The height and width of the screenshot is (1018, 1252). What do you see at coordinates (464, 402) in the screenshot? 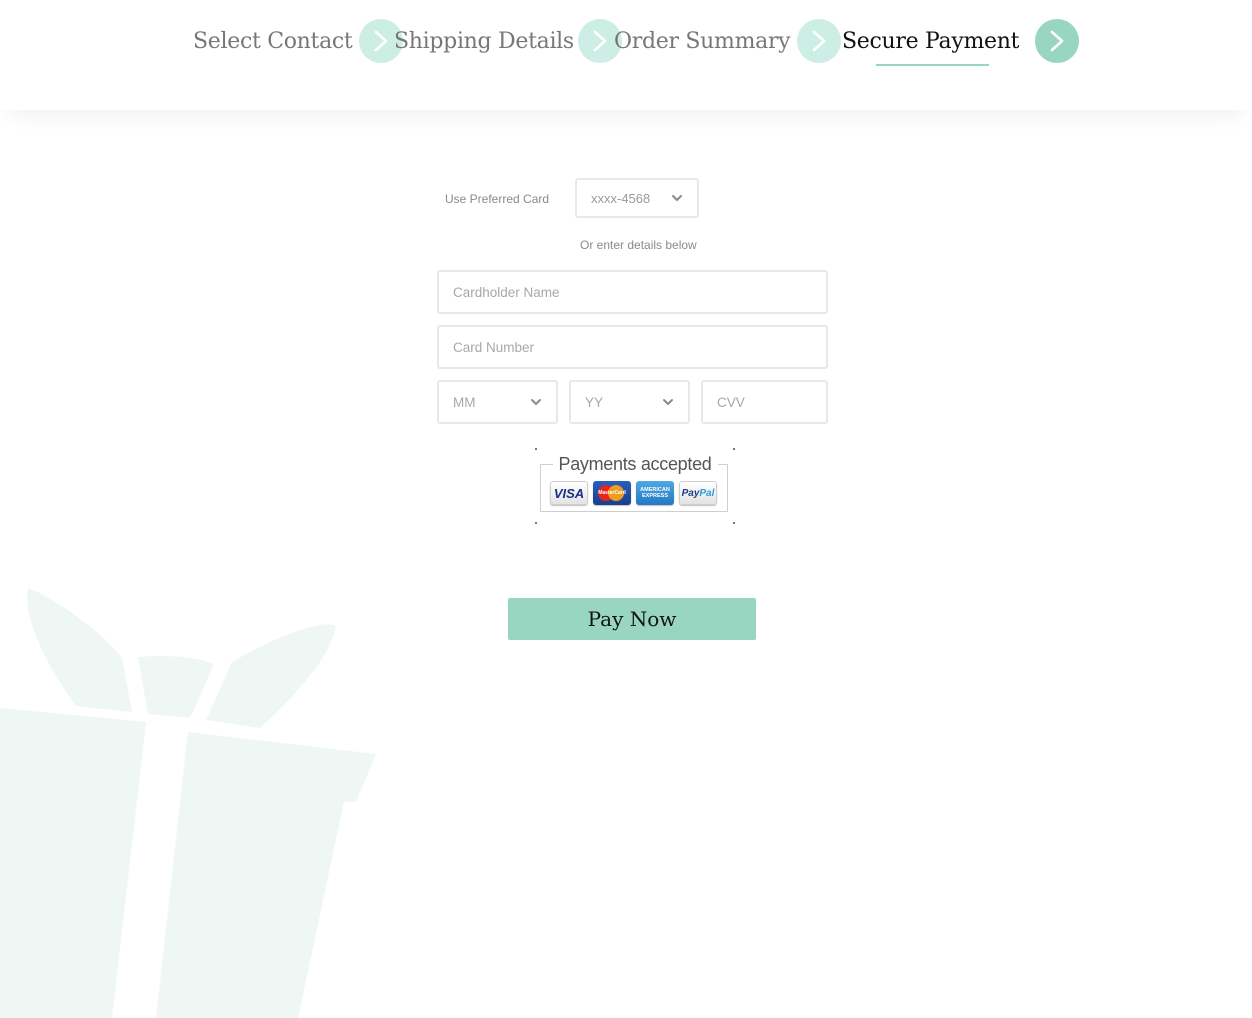
I see `expiry-month-placeholder: MM` at bounding box center [464, 402].